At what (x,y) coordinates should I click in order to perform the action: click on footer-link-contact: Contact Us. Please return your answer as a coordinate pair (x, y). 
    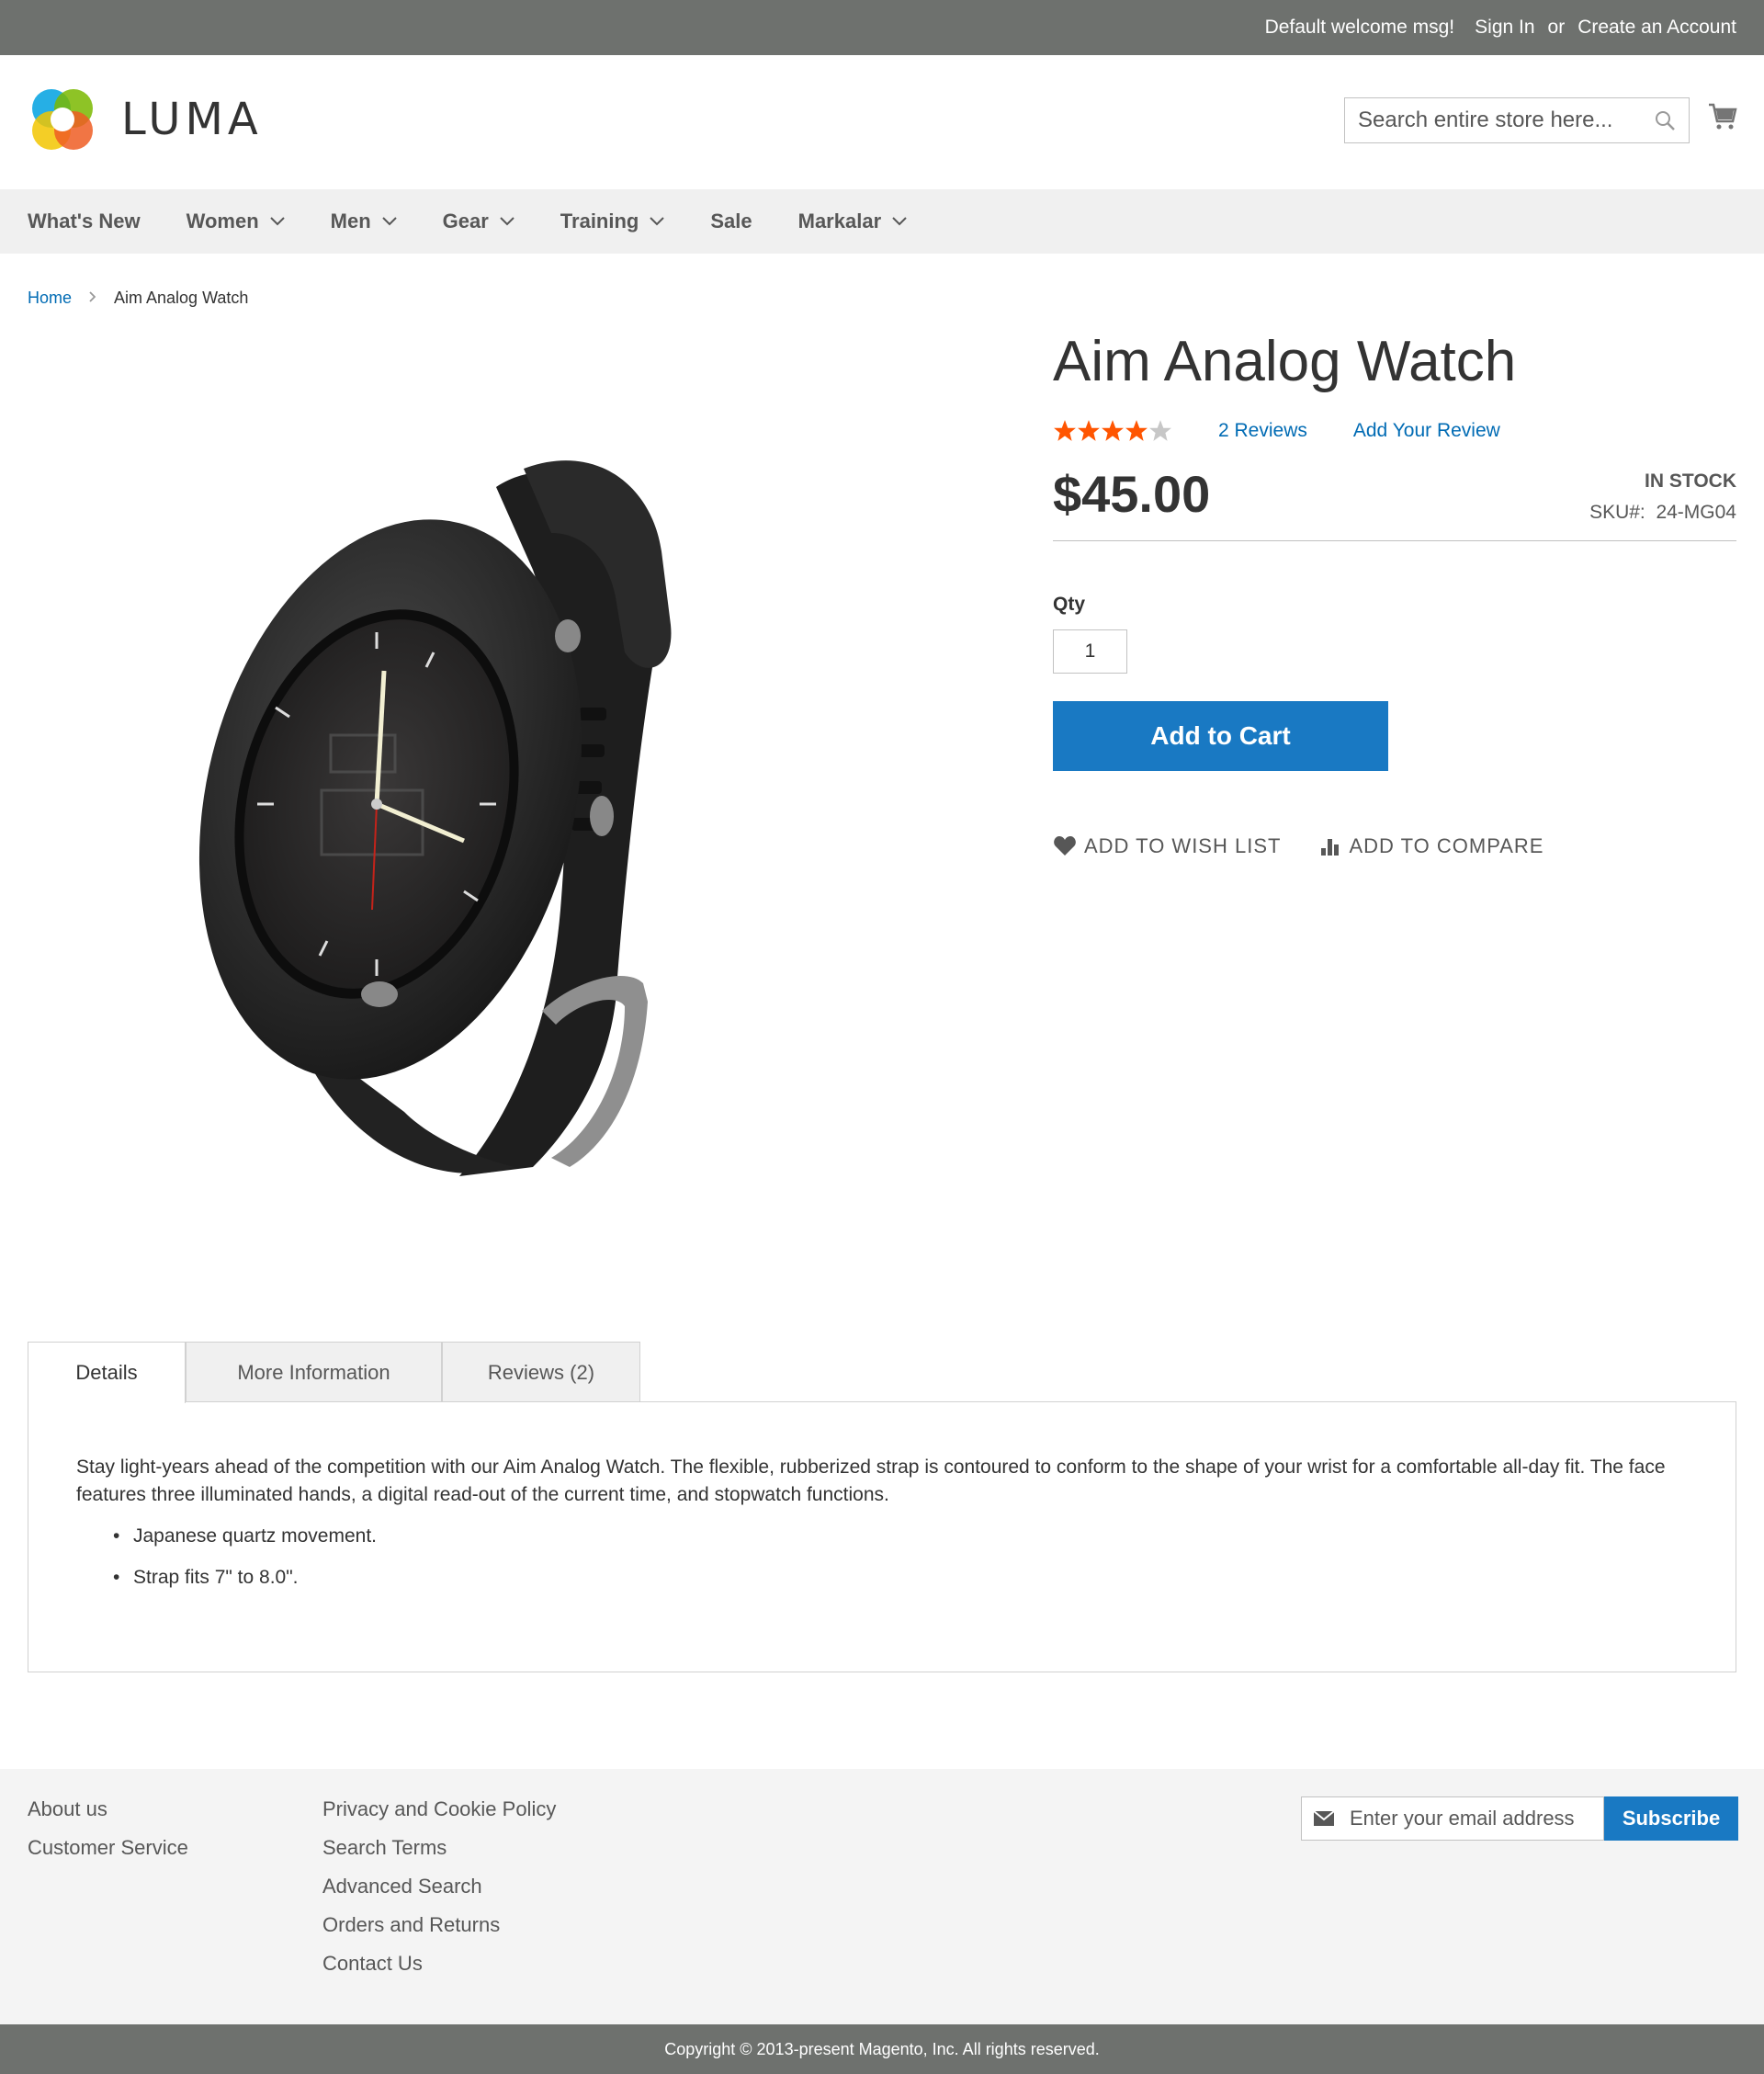
    Looking at the image, I should click on (439, 1963).